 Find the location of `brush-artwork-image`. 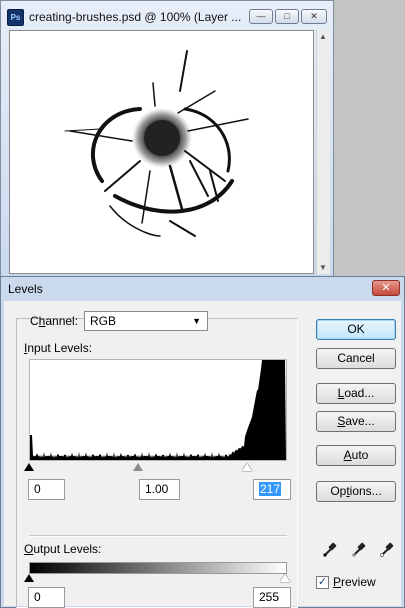

brush-artwork-image is located at coordinates (156, 143).